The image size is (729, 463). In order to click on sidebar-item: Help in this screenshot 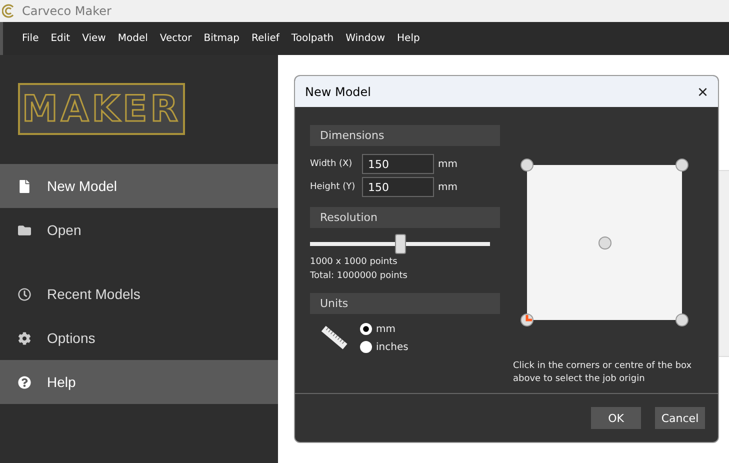, I will do `click(139, 382)`.